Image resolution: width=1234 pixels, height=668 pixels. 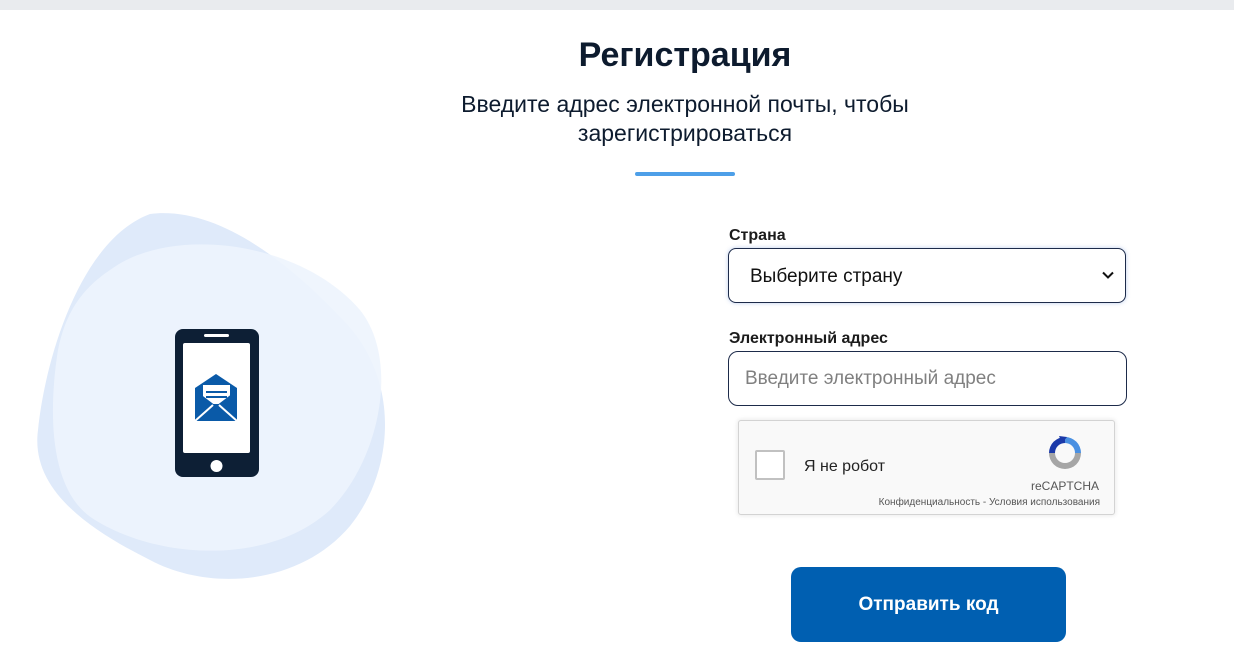 What do you see at coordinates (927, 378) in the screenshot?
I see `email-field` at bounding box center [927, 378].